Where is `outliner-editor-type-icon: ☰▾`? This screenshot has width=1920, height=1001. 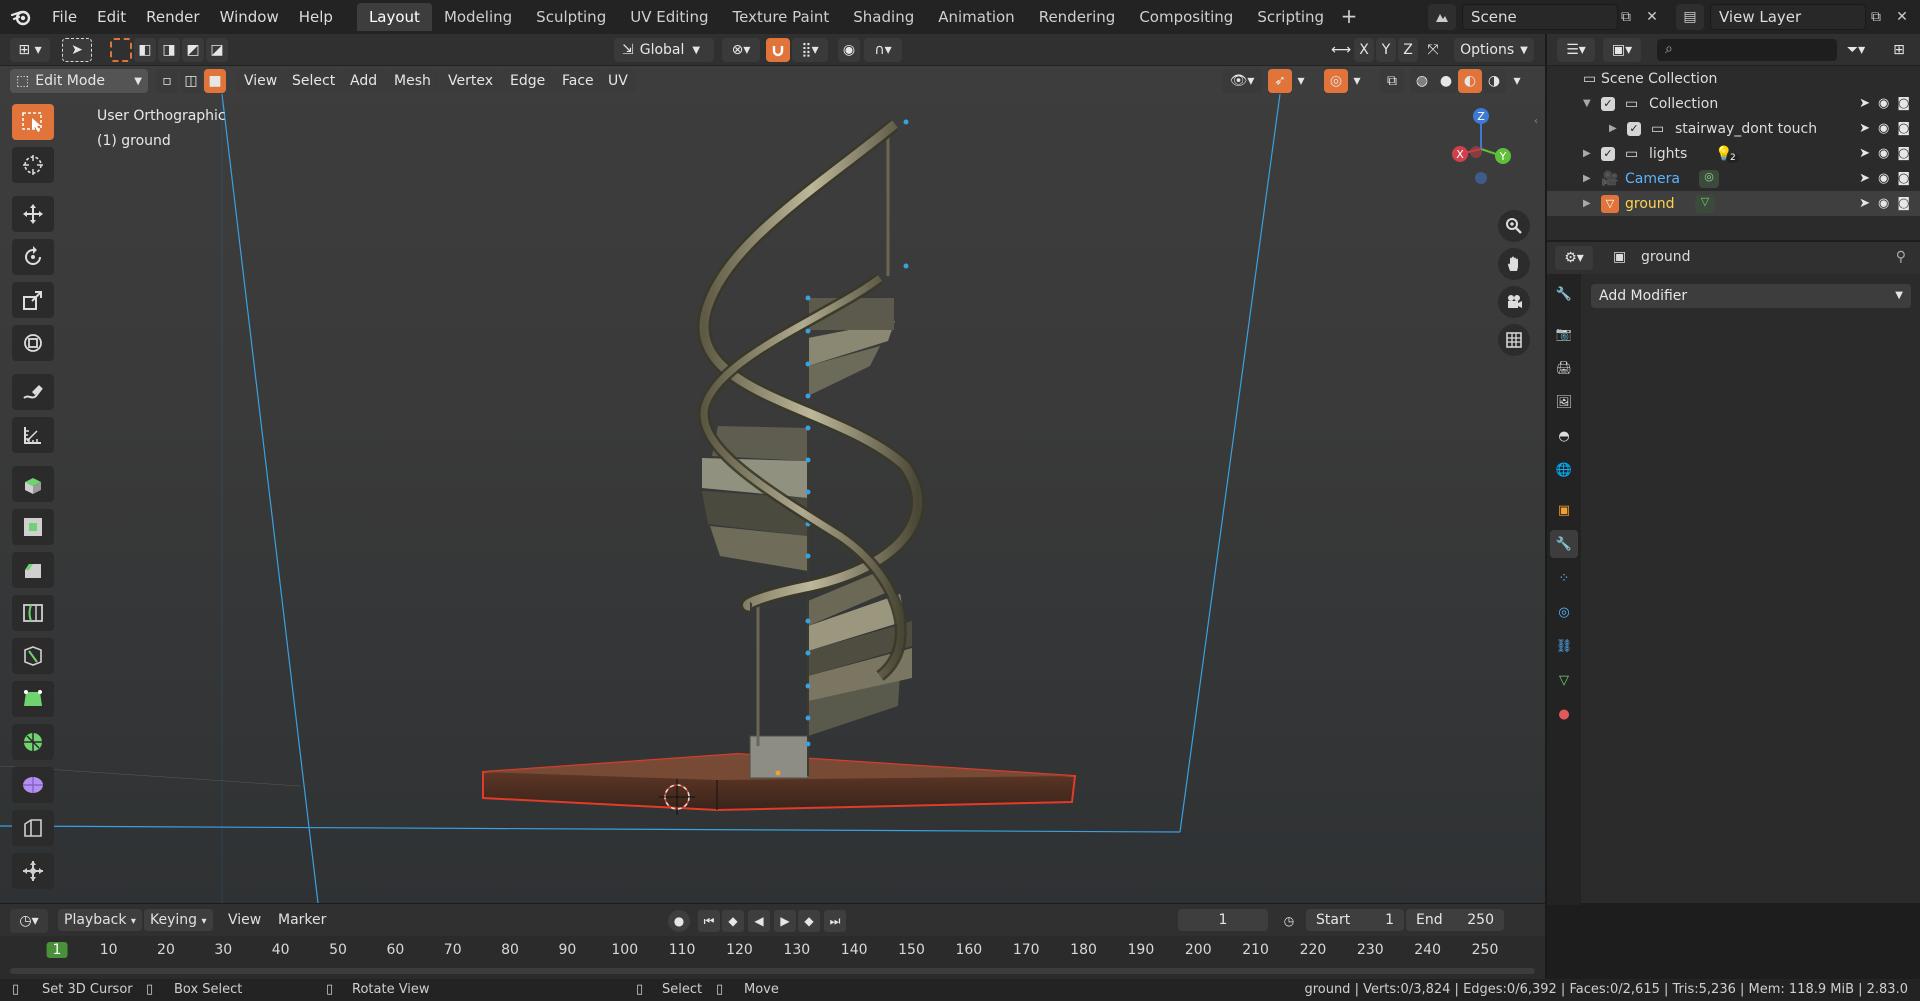
outliner-editor-type-icon: ☰▾ is located at coordinates (1576, 50).